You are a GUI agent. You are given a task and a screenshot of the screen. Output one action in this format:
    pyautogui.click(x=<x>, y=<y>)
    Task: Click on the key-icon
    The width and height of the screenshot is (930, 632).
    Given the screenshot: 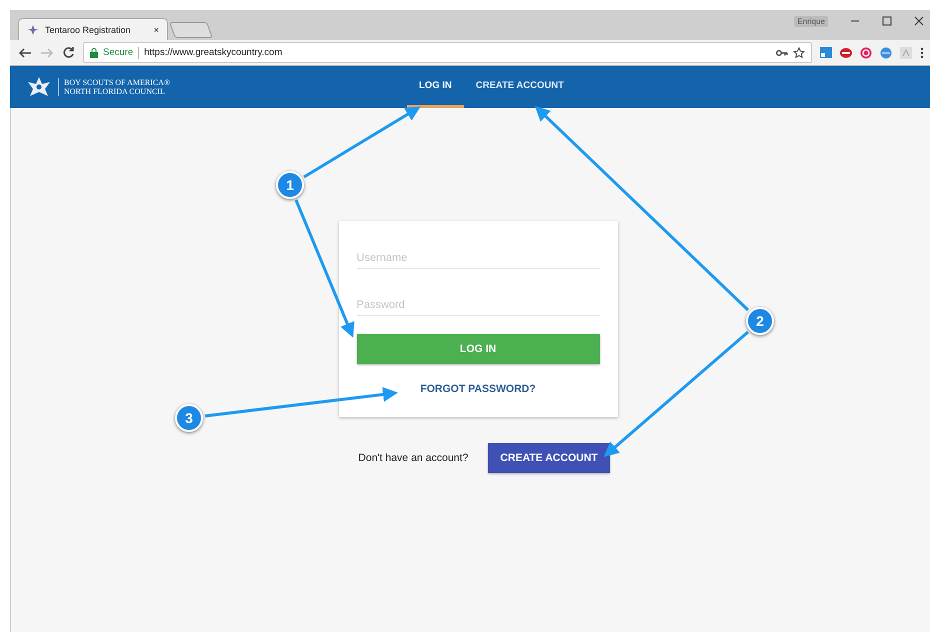 What is the action you would take?
    pyautogui.click(x=782, y=52)
    